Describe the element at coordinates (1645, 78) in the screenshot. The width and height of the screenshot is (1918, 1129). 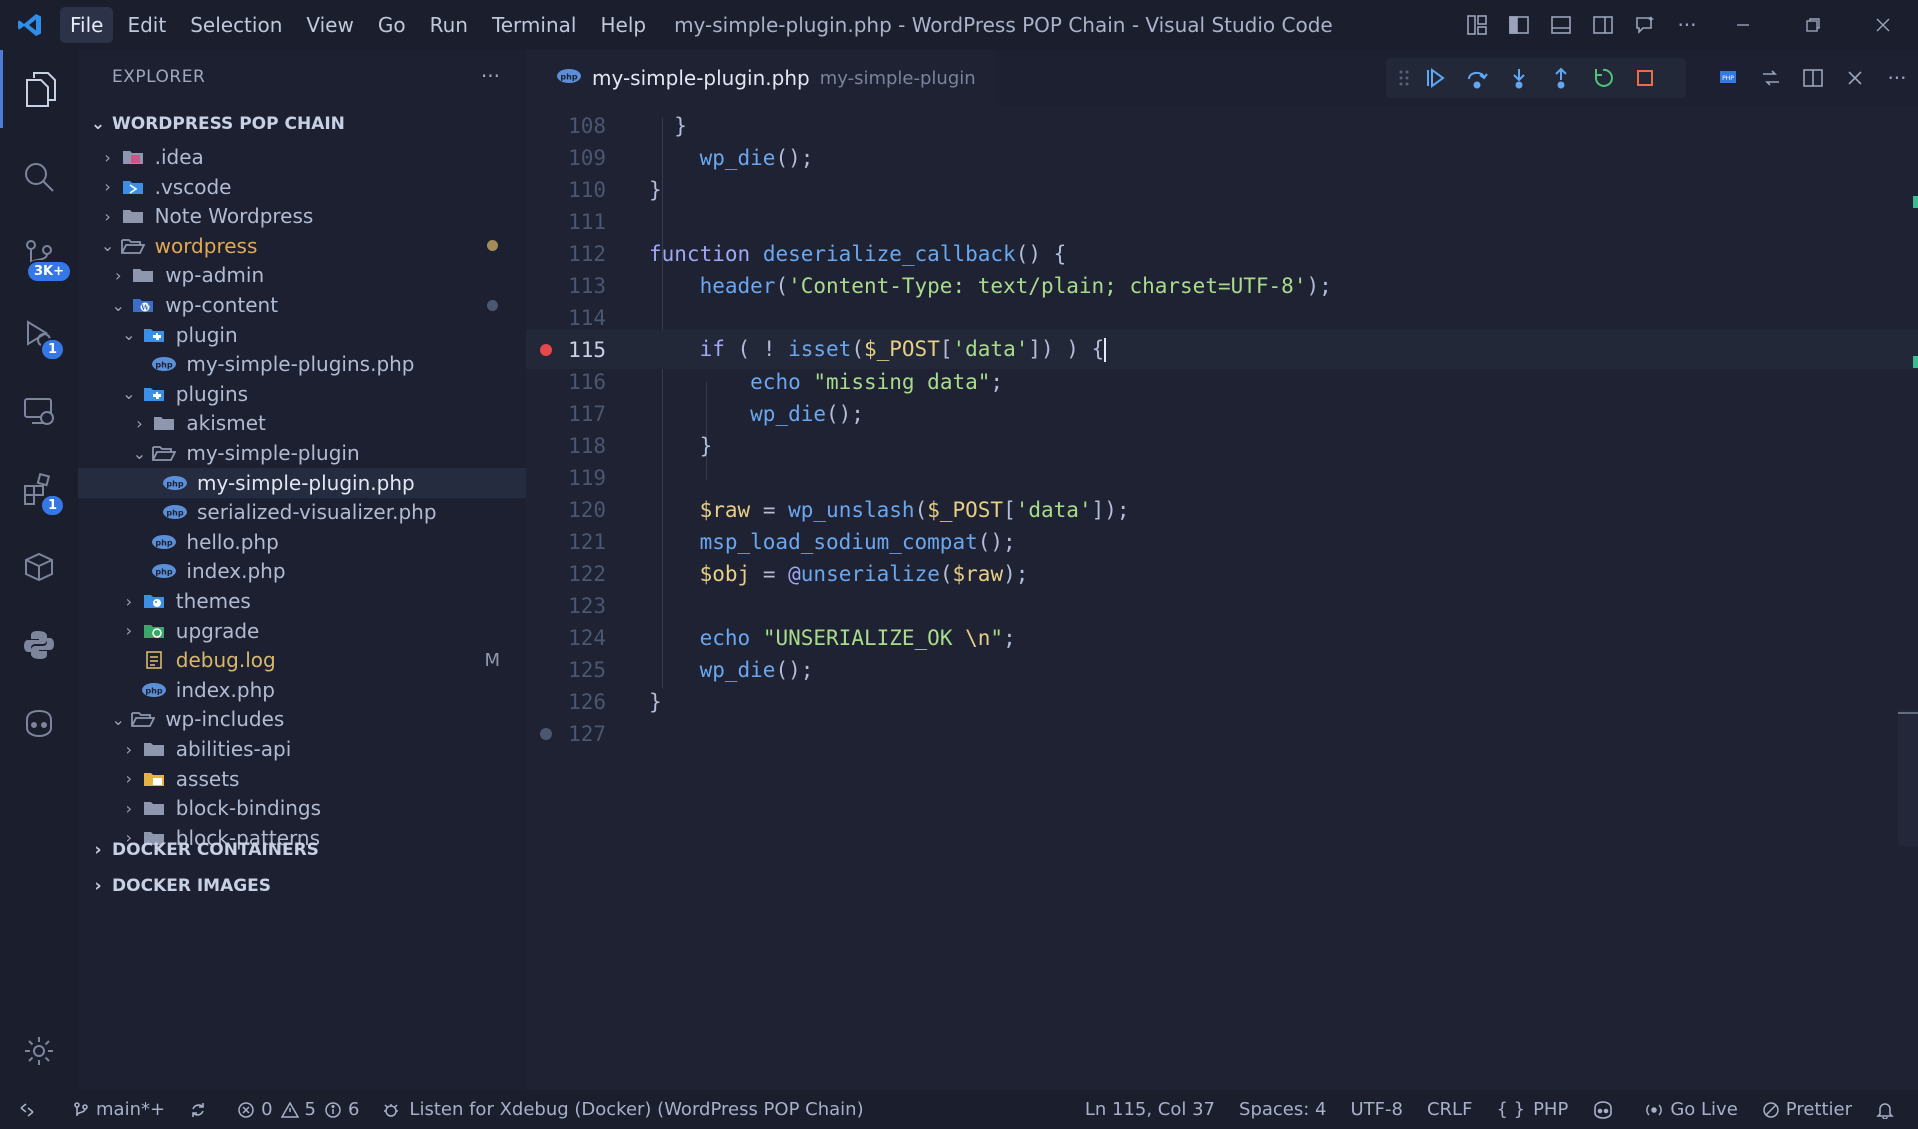
I see `stop-icon` at that location.